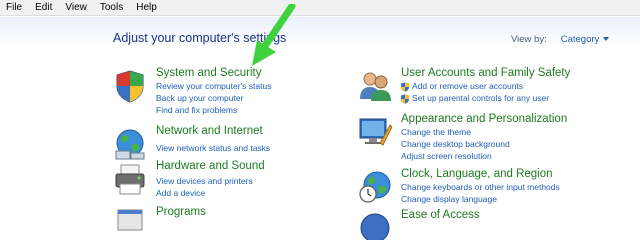 The height and width of the screenshot is (240, 640). What do you see at coordinates (560, 39) in the screenshot?
I see `view-by-control: View by: Category` at bounding box center [560, 39].